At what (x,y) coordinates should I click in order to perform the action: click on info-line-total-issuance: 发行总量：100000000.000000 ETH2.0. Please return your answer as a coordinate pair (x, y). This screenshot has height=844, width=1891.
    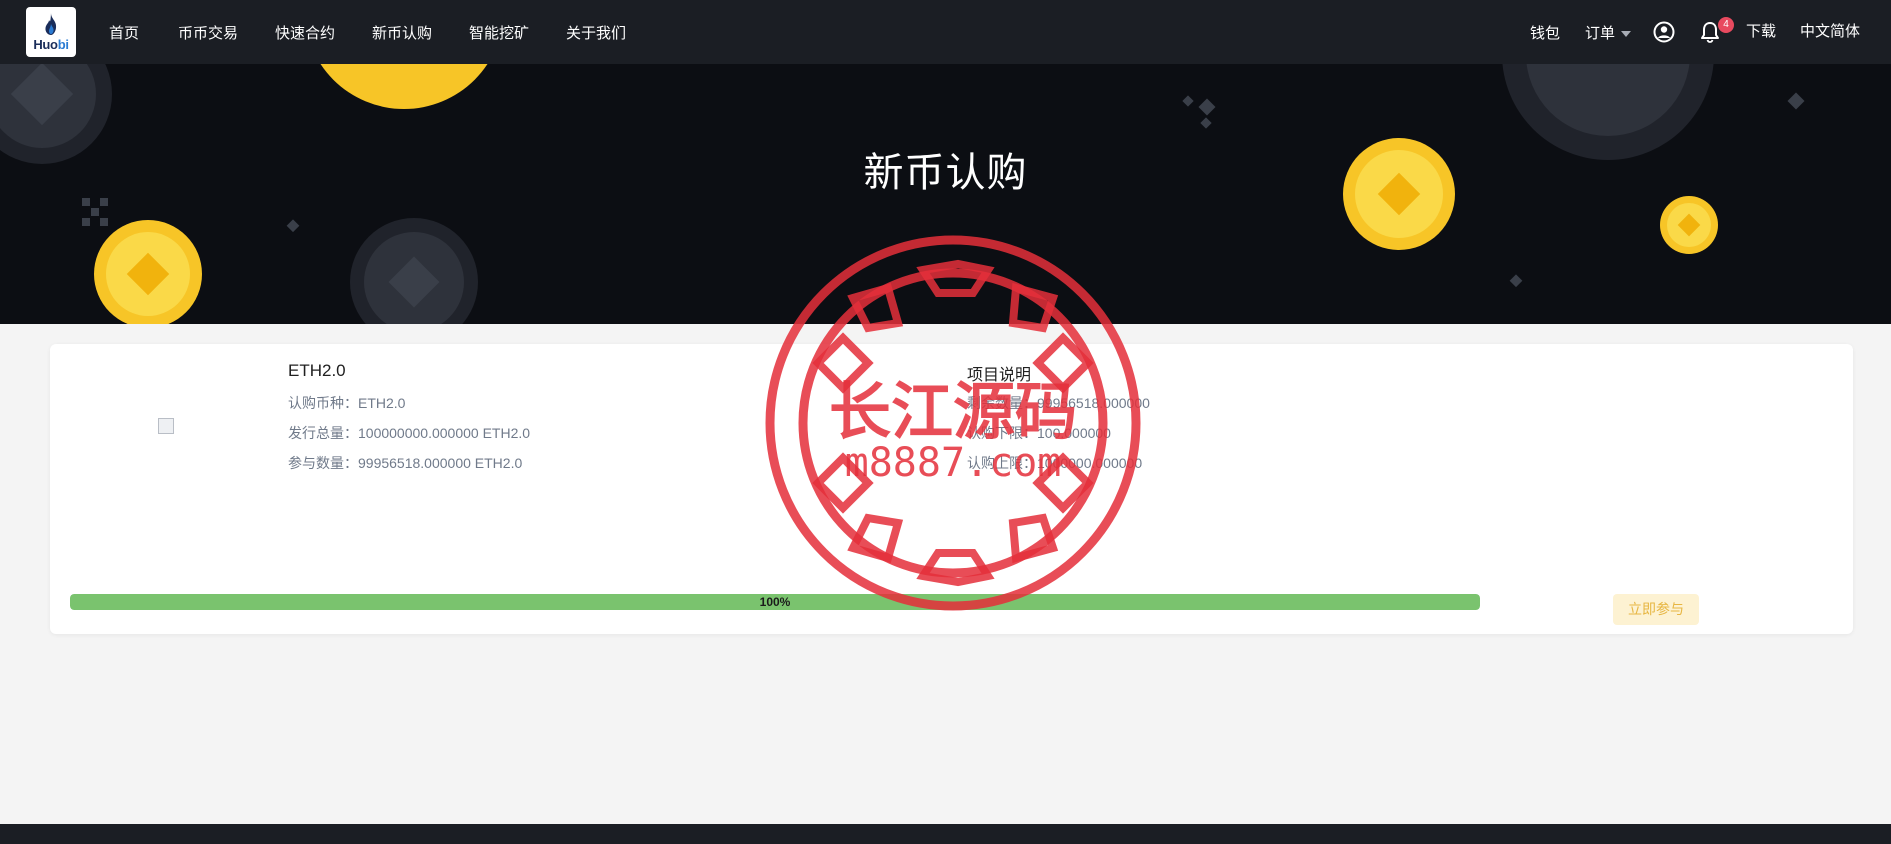
    Looking at the image, I should click on (409, 433).